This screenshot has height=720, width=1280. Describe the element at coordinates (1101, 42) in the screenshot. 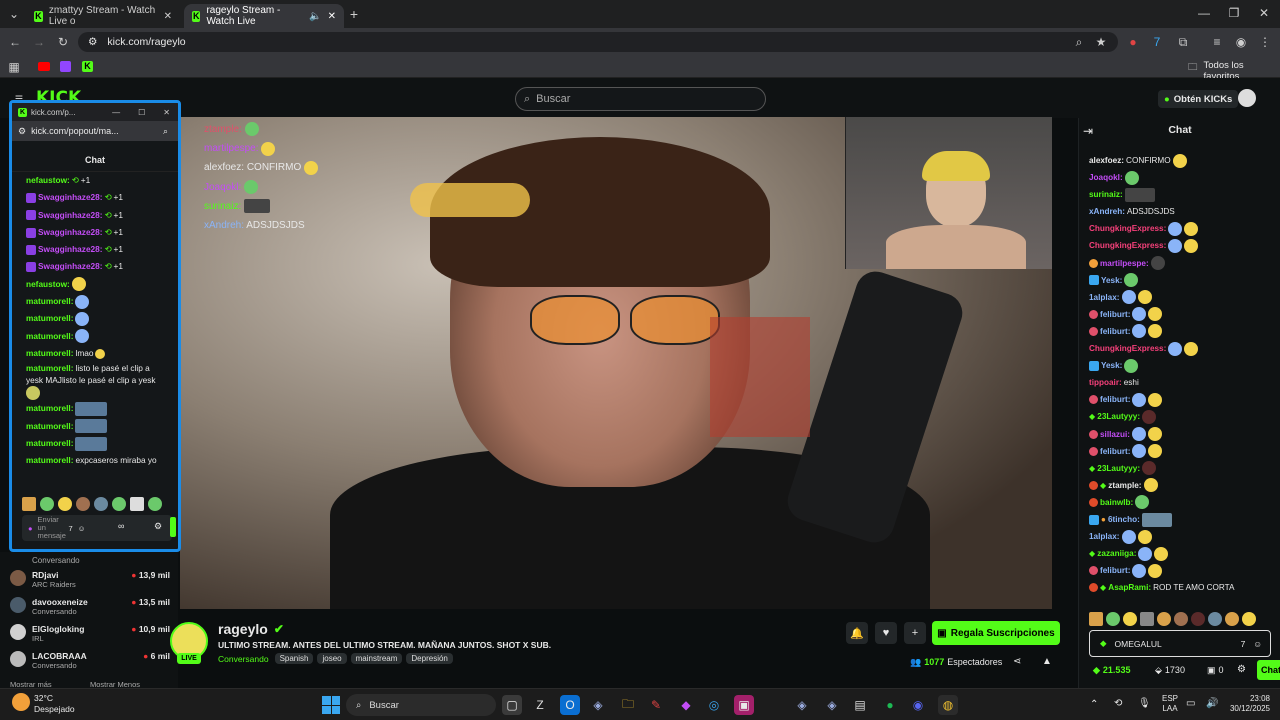

I see `bookmark-star-icon: ★` at that location.